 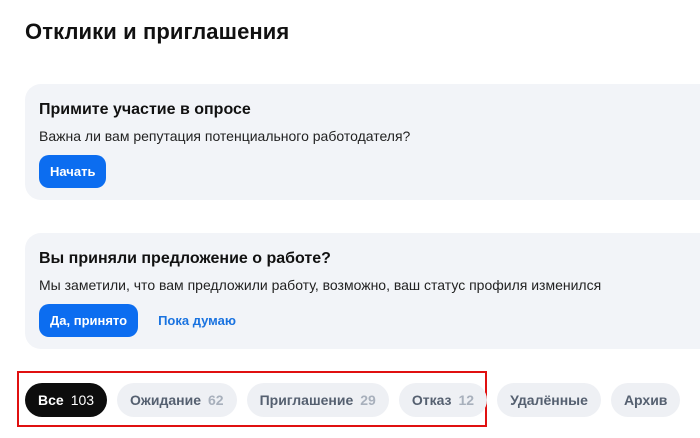 I want to click on filter-count: 12, so click(x=466, y=400).